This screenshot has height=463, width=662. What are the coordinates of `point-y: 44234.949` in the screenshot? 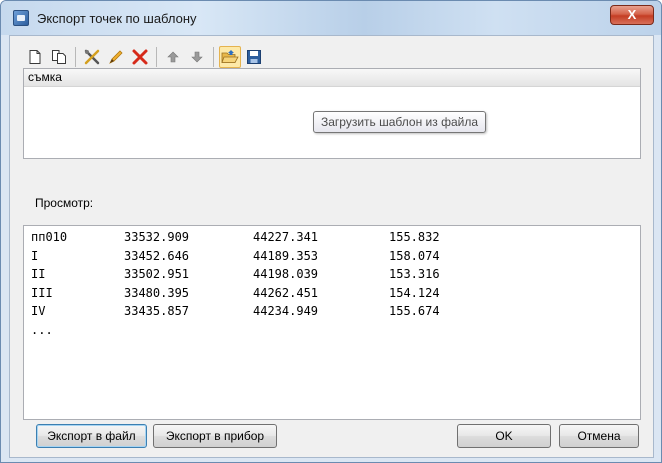 It's located at (286, 311).